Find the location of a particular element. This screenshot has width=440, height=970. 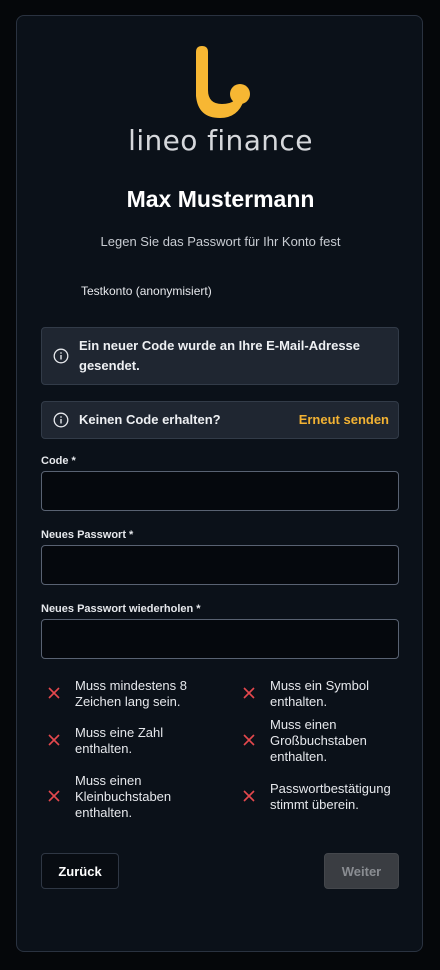

rule-uppercase: Muss einen Großbuchstaben enthalten. is located at coordinates (321, 741).